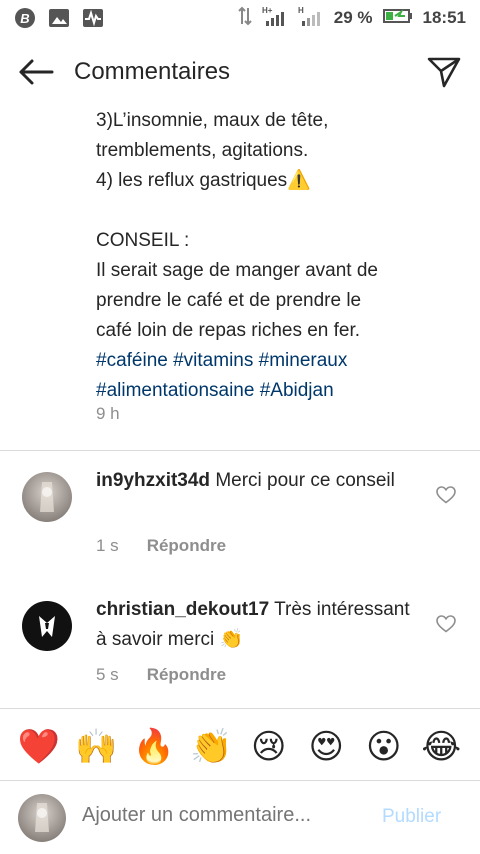 Image resolution: width=480 pixels, height=854 pixels. Describe the element at coordinates (384, 747) in the screenshot. I see `emoji-surprised-button: 😮` at that location.